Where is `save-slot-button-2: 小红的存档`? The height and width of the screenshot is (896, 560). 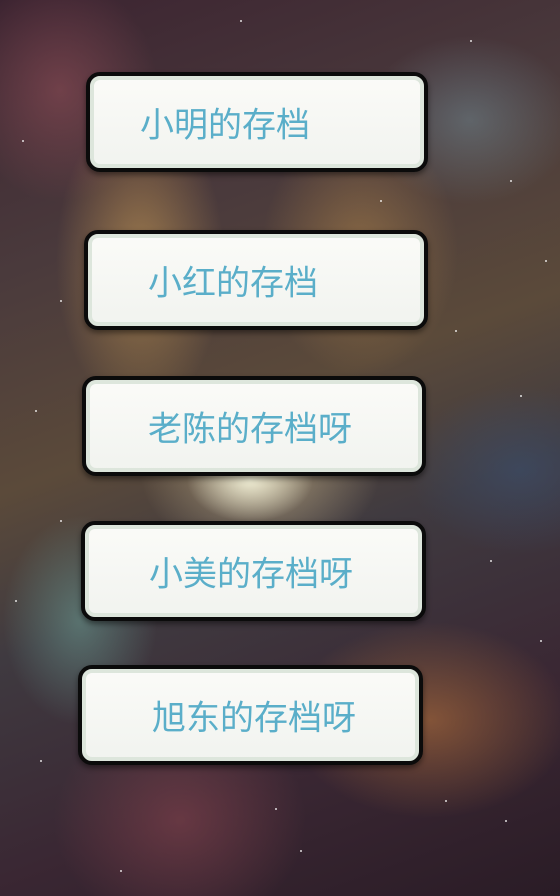 save-slot-button-2: 小红的存档 is located at coordinates (256, 280).